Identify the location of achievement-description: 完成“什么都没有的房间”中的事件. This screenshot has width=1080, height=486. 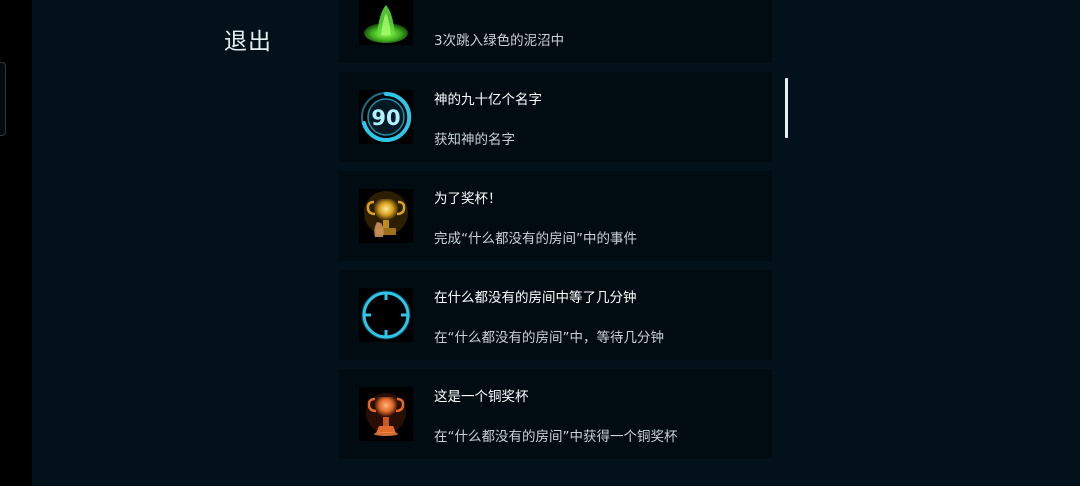
(535, 239).